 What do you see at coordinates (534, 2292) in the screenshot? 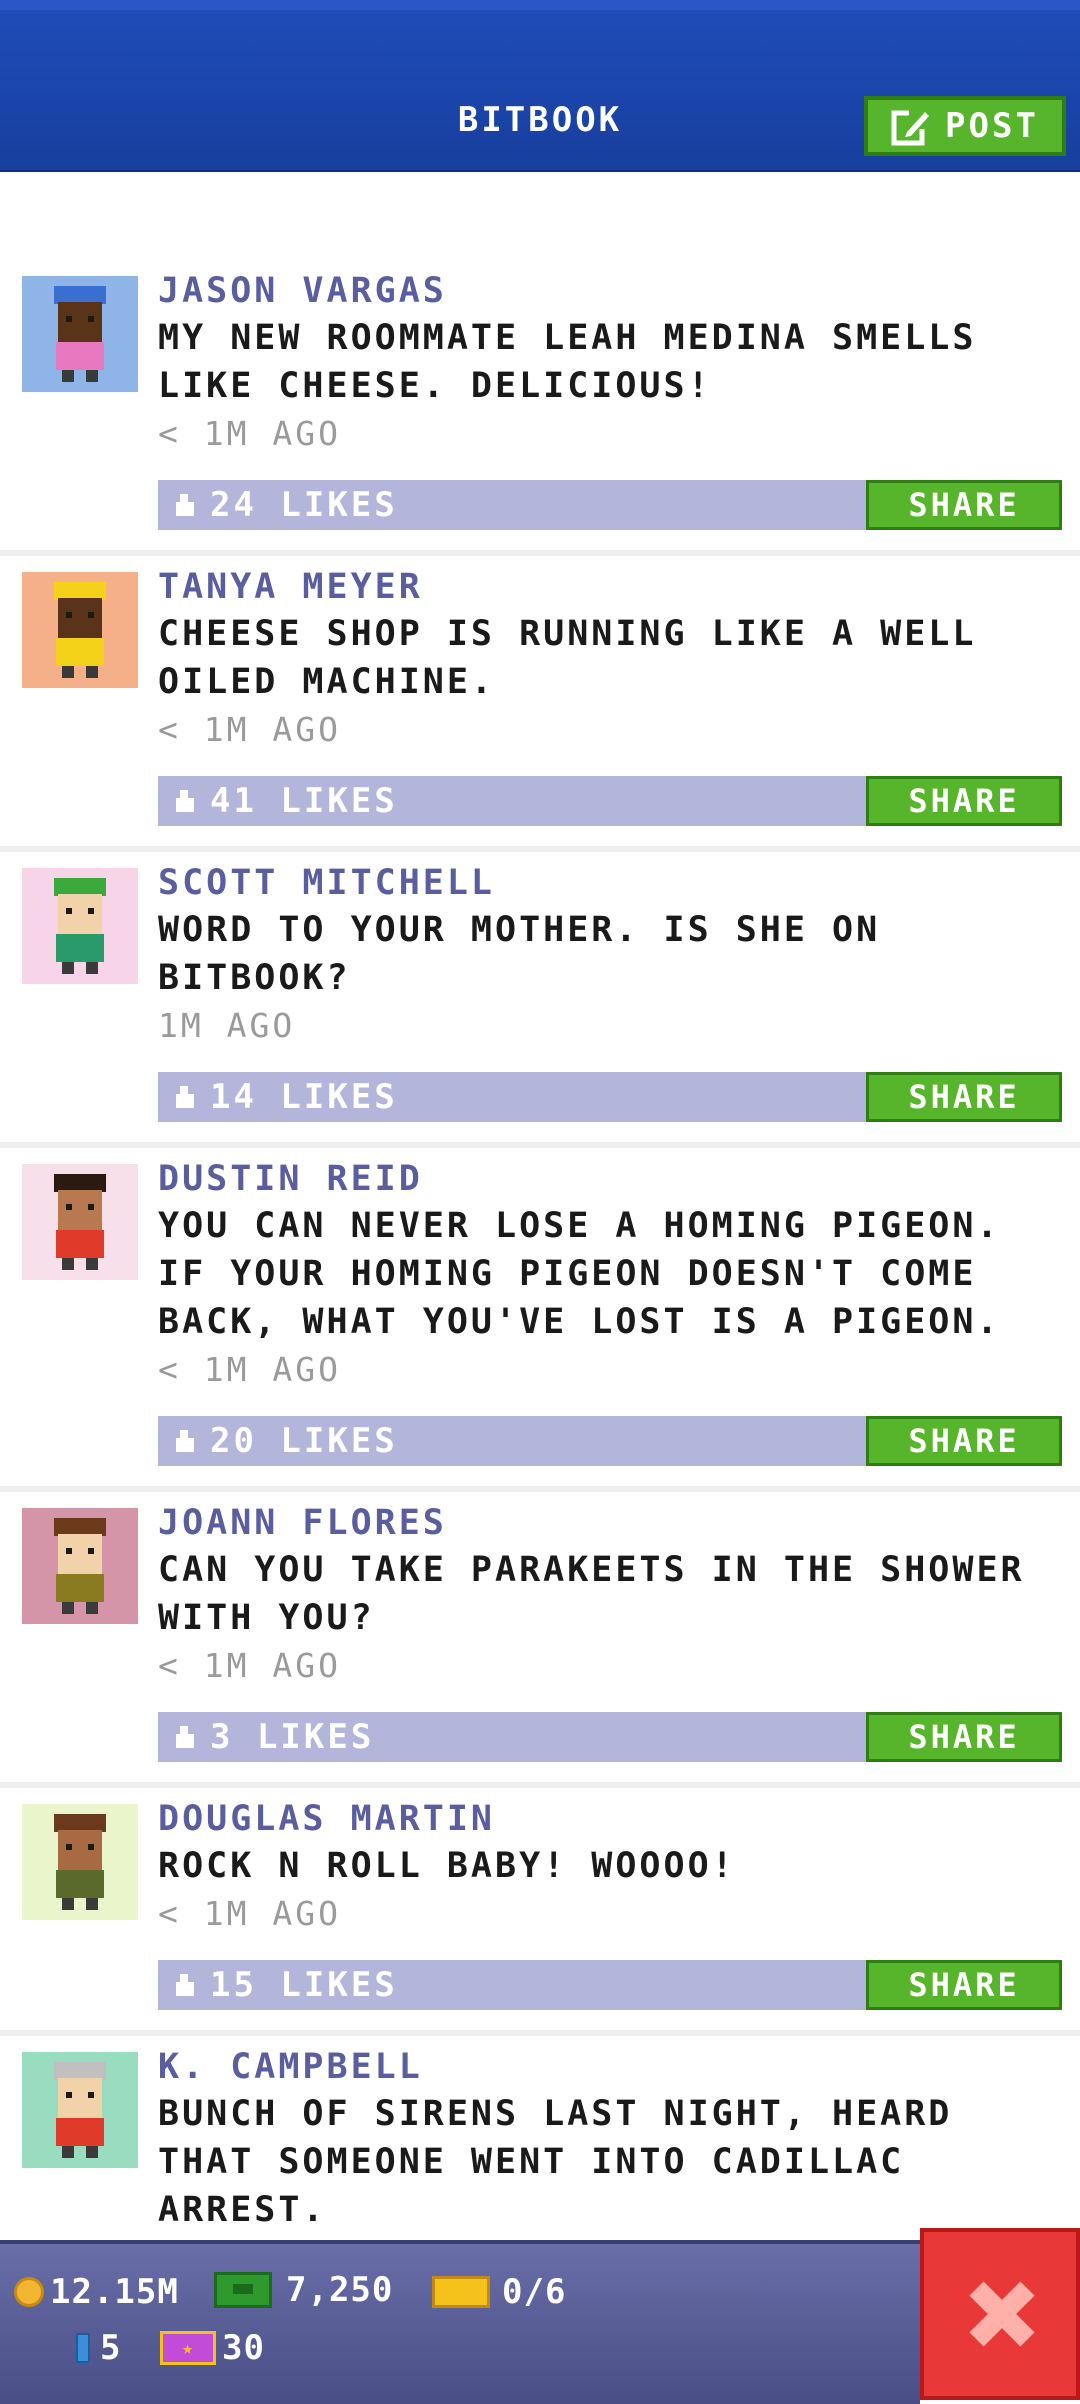
I see `tickets-value: 0/6` at bounding box center [534, 2292].